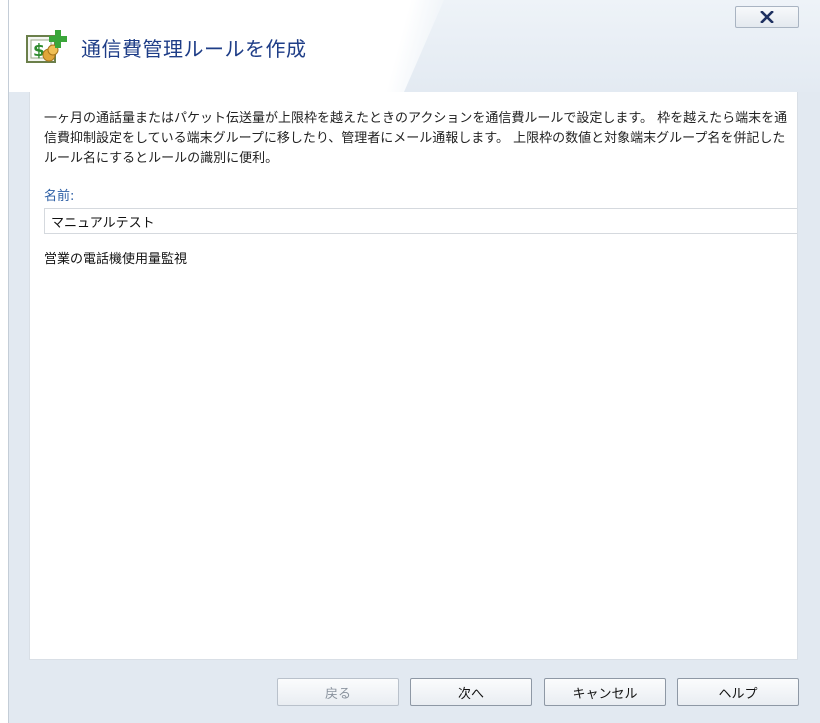 This screenshot has height=723, width=820. What do you see at coordinates (738, 692) in the screenshot?
I see `help-button: ヘルプ` at bounding box center [738, 692].